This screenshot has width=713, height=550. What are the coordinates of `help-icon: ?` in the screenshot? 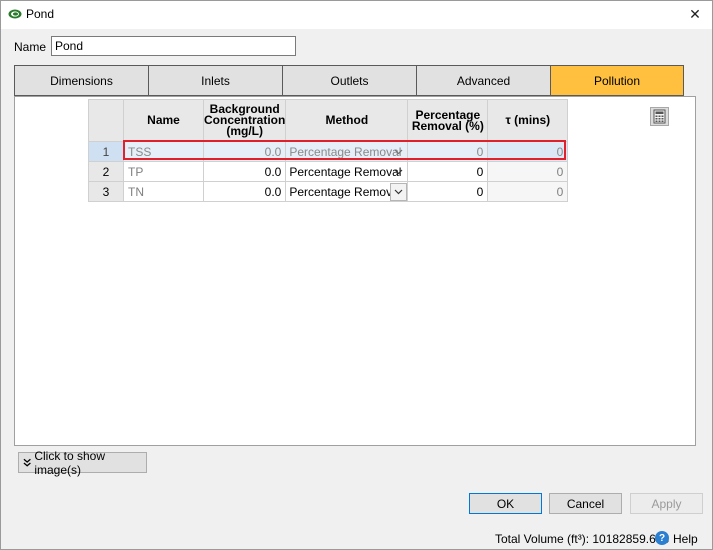 It's located at (662, 538).